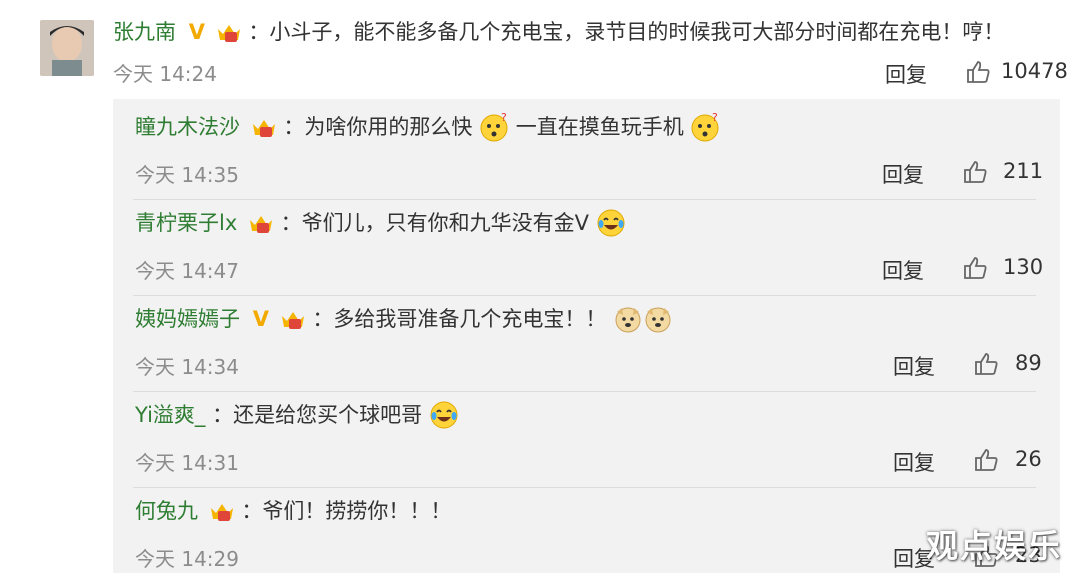 The image size is (1080, 587). I want to click on reply-text: ：还是给您买个球吧哥, so click(317, 415).